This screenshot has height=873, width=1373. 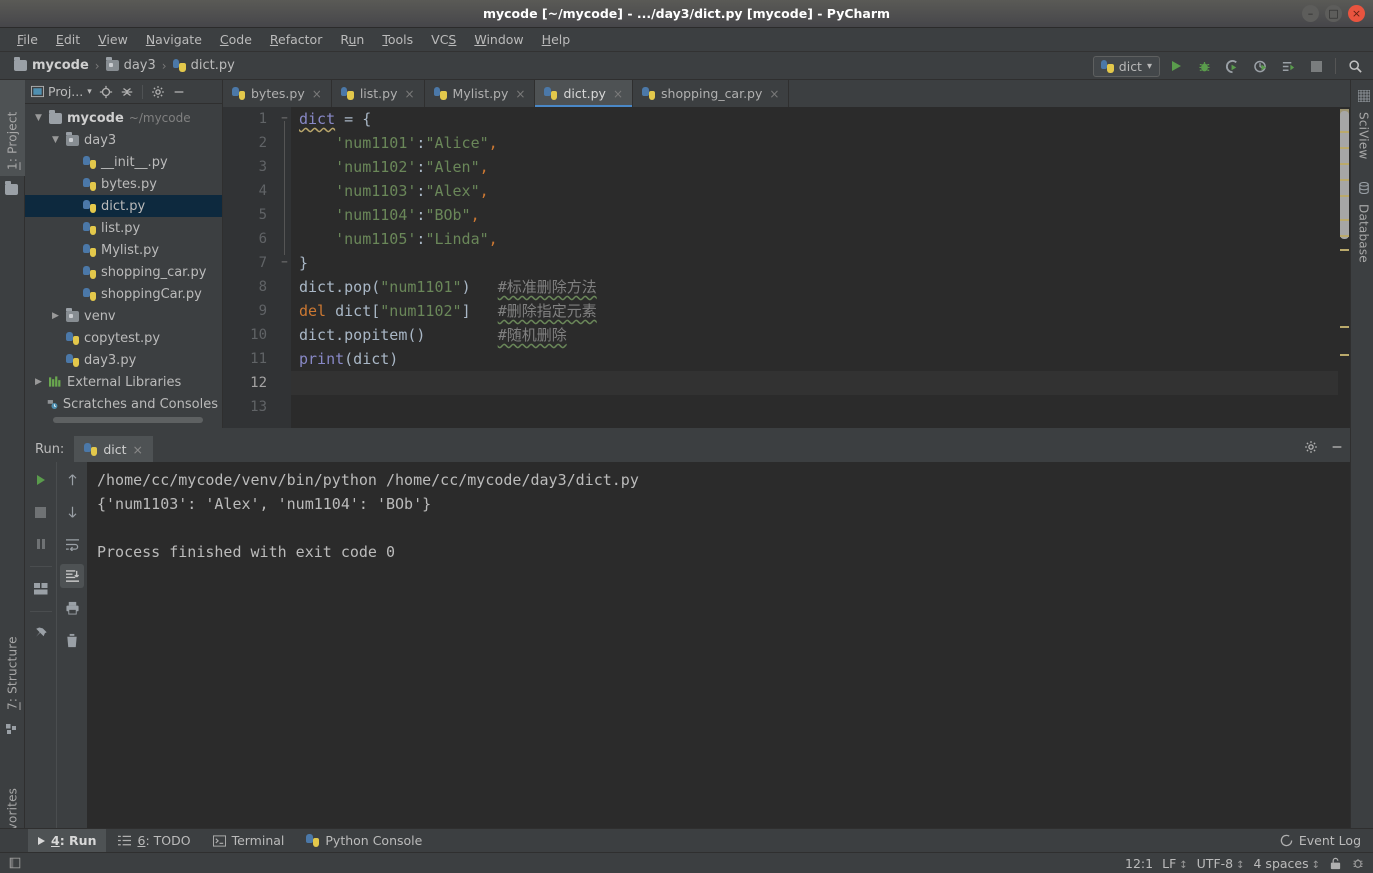 What do you see at coordinates (123, 316) in the screenshot?
I see `tree-item-venv: ▶ venv` at bounding box center [123, 316].